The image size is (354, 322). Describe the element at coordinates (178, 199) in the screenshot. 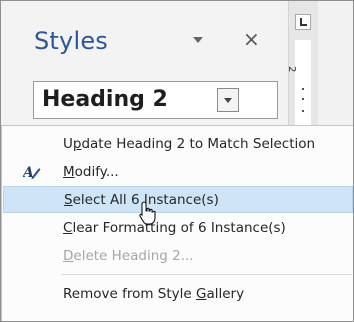

I see `menu-item-select-all-instances: Select All 6 Instance(s)` at that location.